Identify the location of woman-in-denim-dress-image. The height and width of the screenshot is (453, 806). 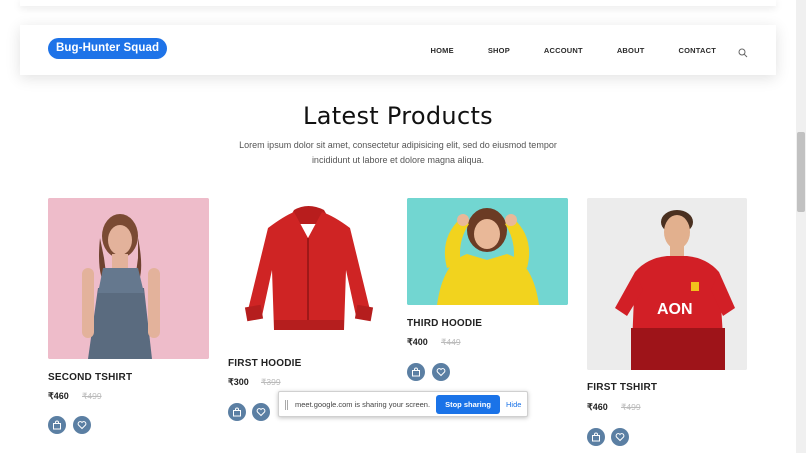
(128, 278).